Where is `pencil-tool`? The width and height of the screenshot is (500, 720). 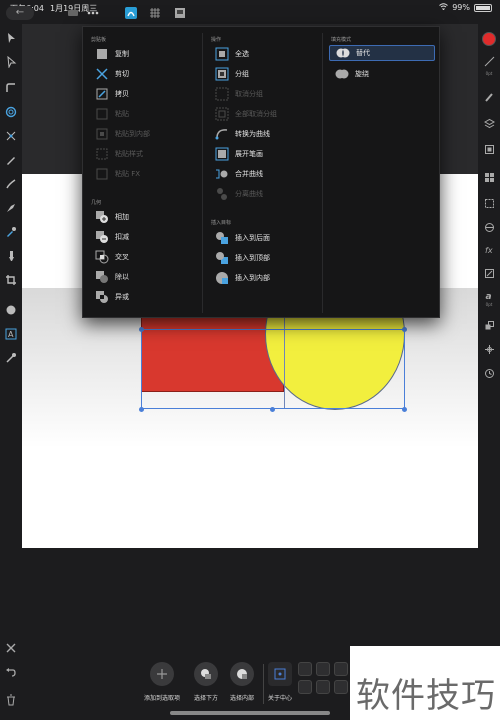 pencil-tool is located at coordinates (11, 160).